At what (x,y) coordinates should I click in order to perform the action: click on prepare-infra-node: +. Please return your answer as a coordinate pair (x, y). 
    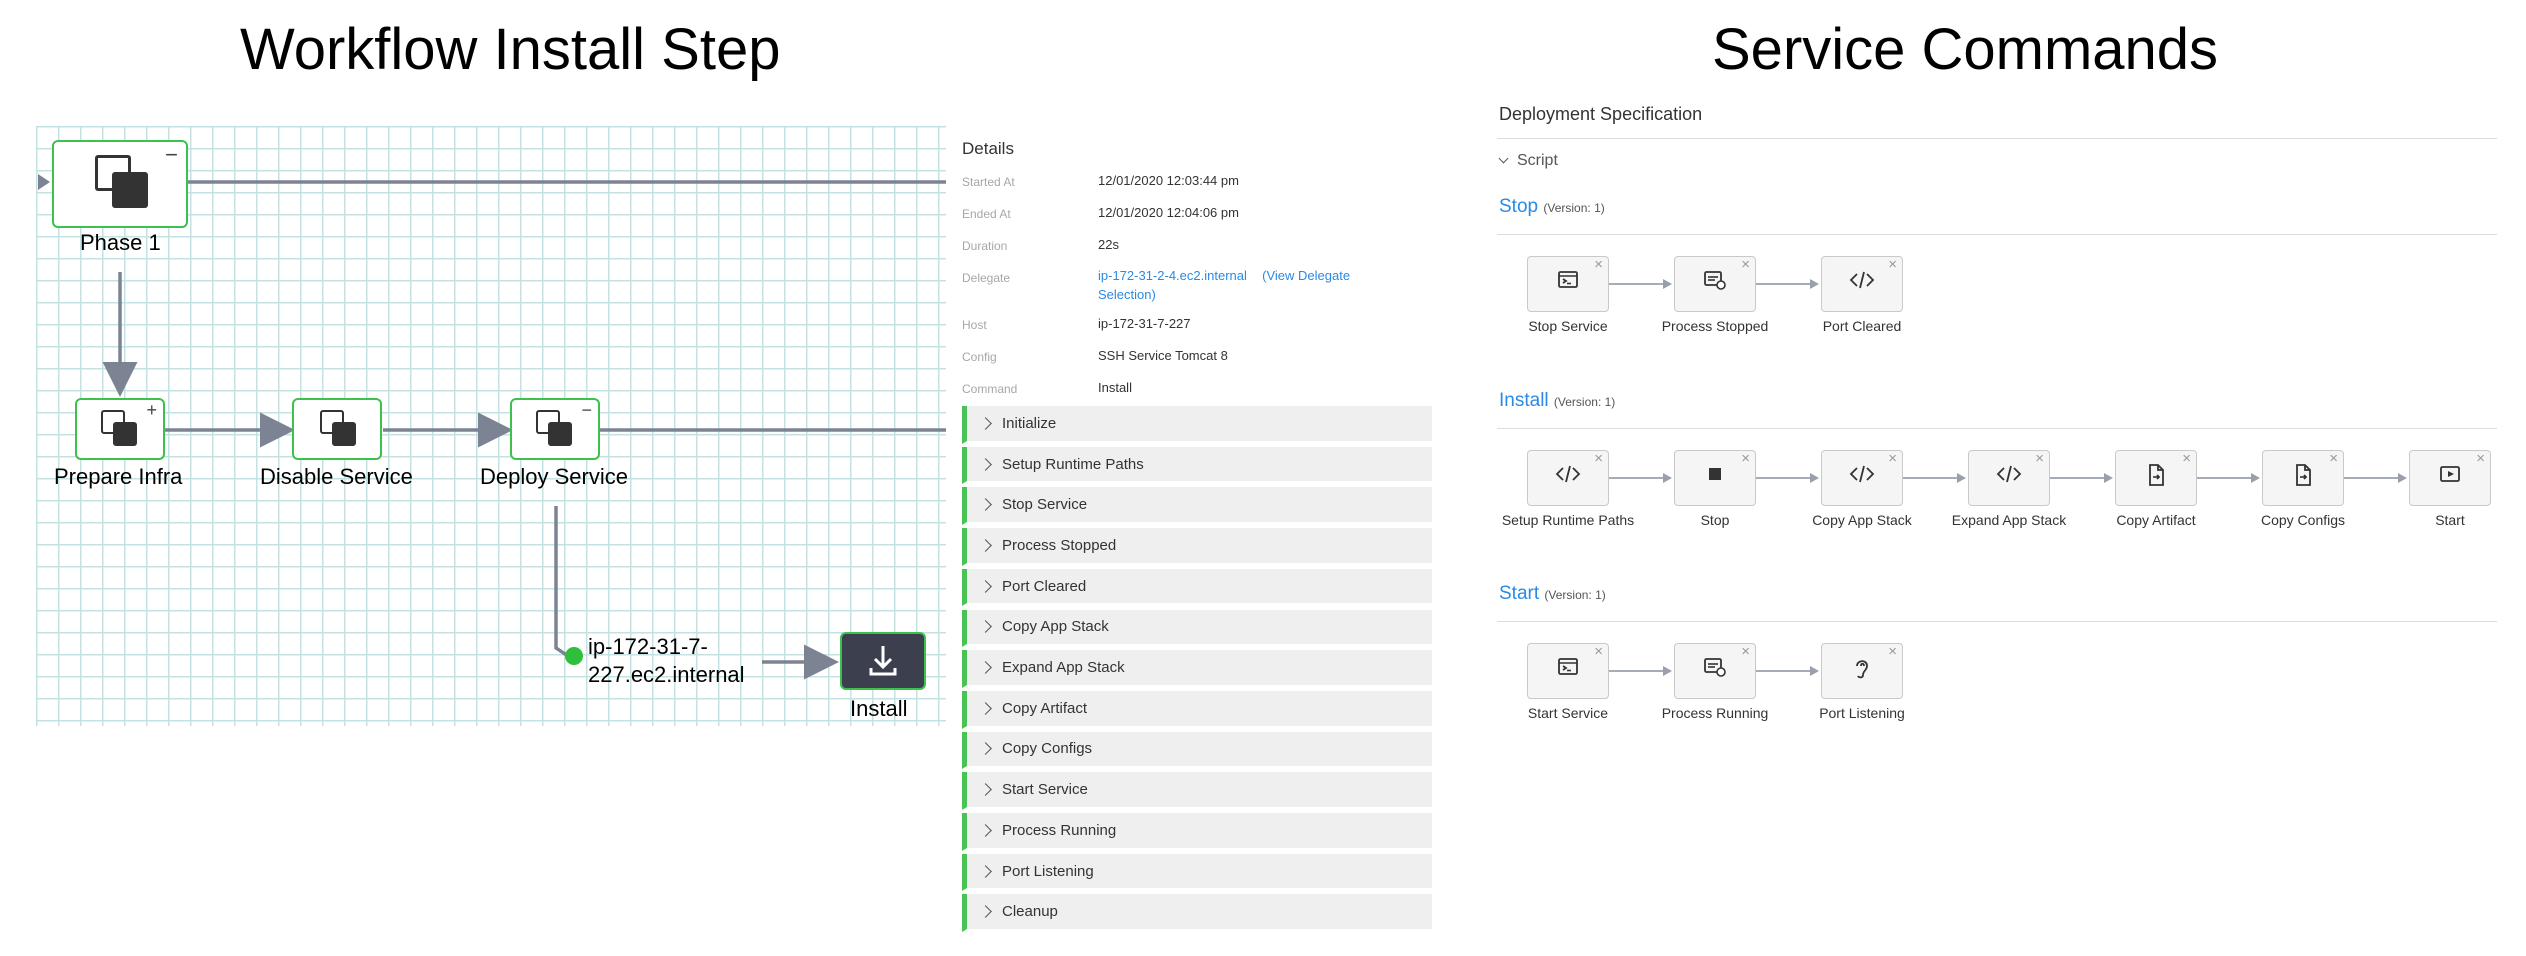
    Looking at the image, I should click on (120, 429).